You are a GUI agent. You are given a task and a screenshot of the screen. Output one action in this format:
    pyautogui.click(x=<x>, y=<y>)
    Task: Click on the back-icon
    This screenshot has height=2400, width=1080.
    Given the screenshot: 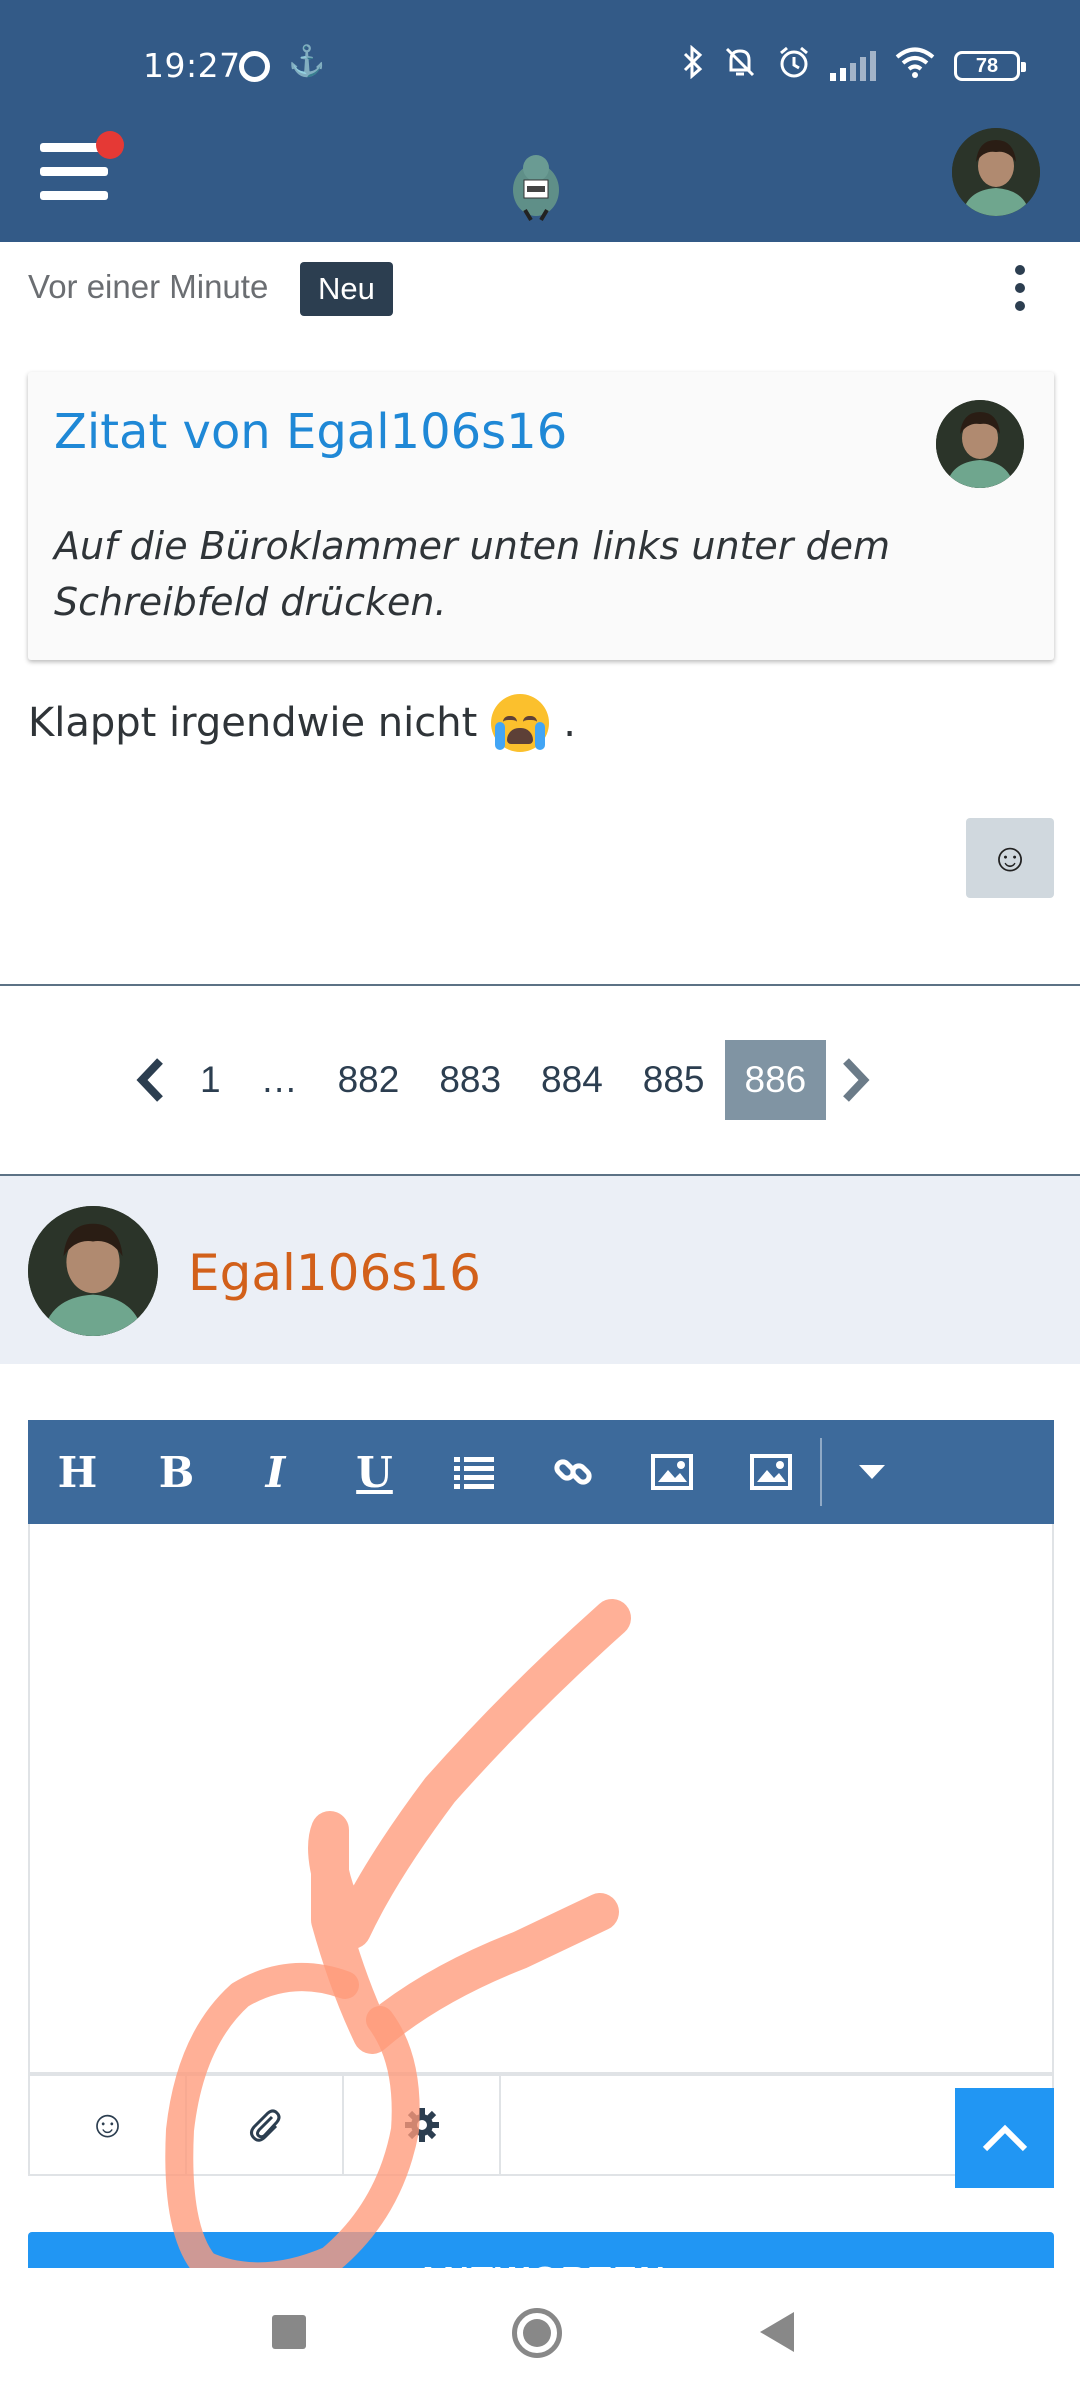 What is the action you would take?
    pyautogui.click(x=777, y=2332)
    